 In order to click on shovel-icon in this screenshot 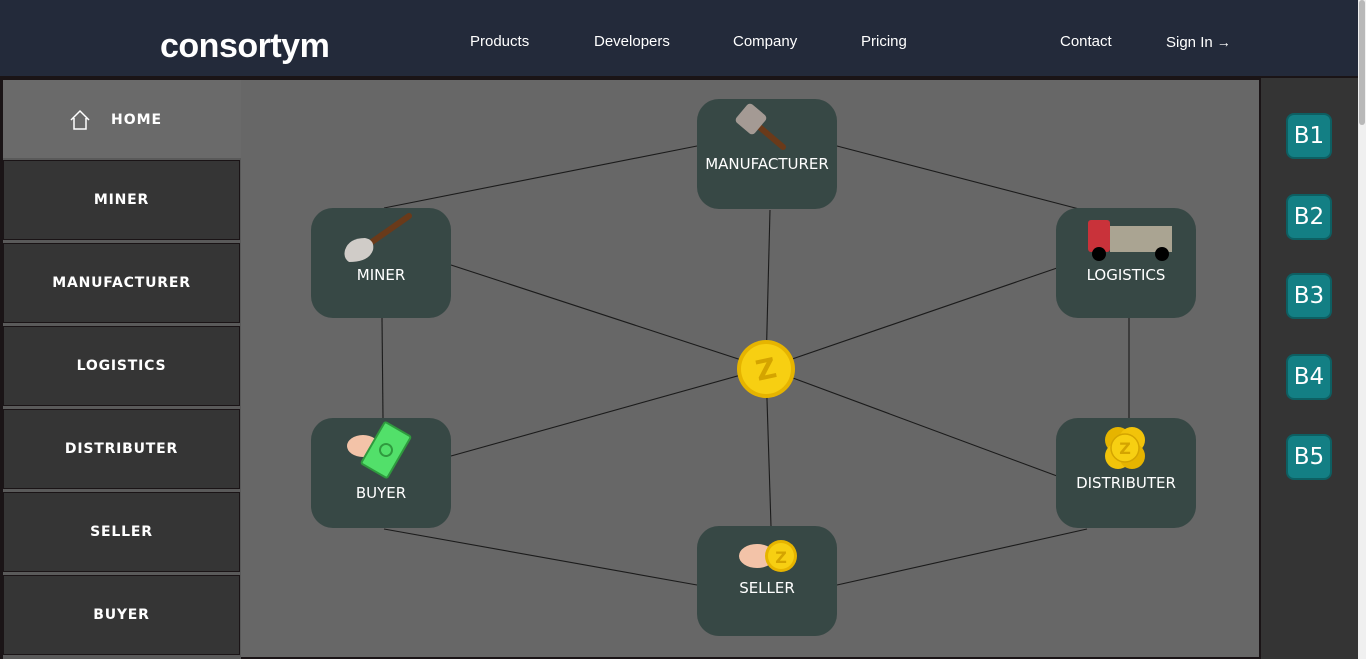, I will do `click(378, 237)`.